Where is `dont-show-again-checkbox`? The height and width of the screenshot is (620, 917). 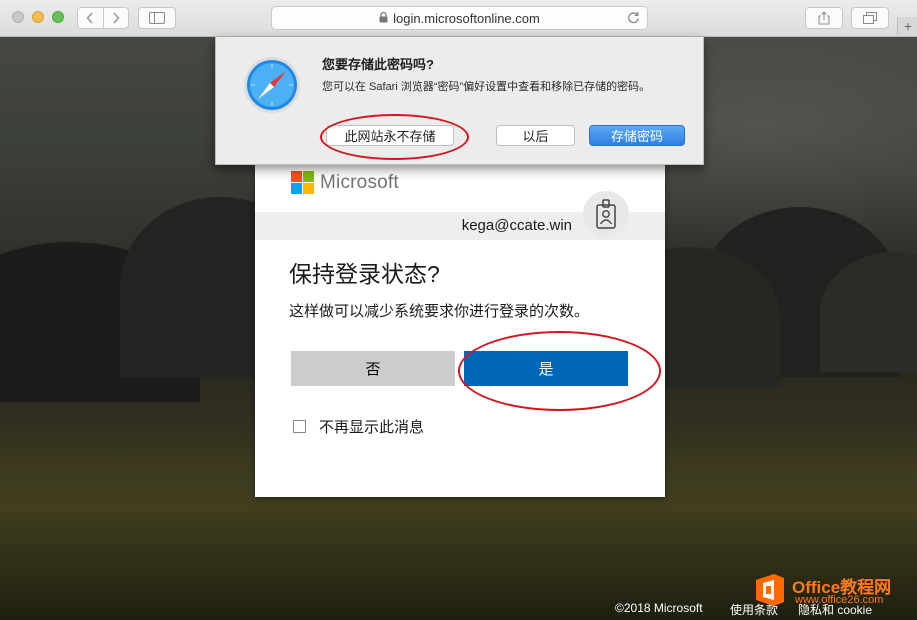
dont-show-again-checkbox is located at coordinates (299, 426).